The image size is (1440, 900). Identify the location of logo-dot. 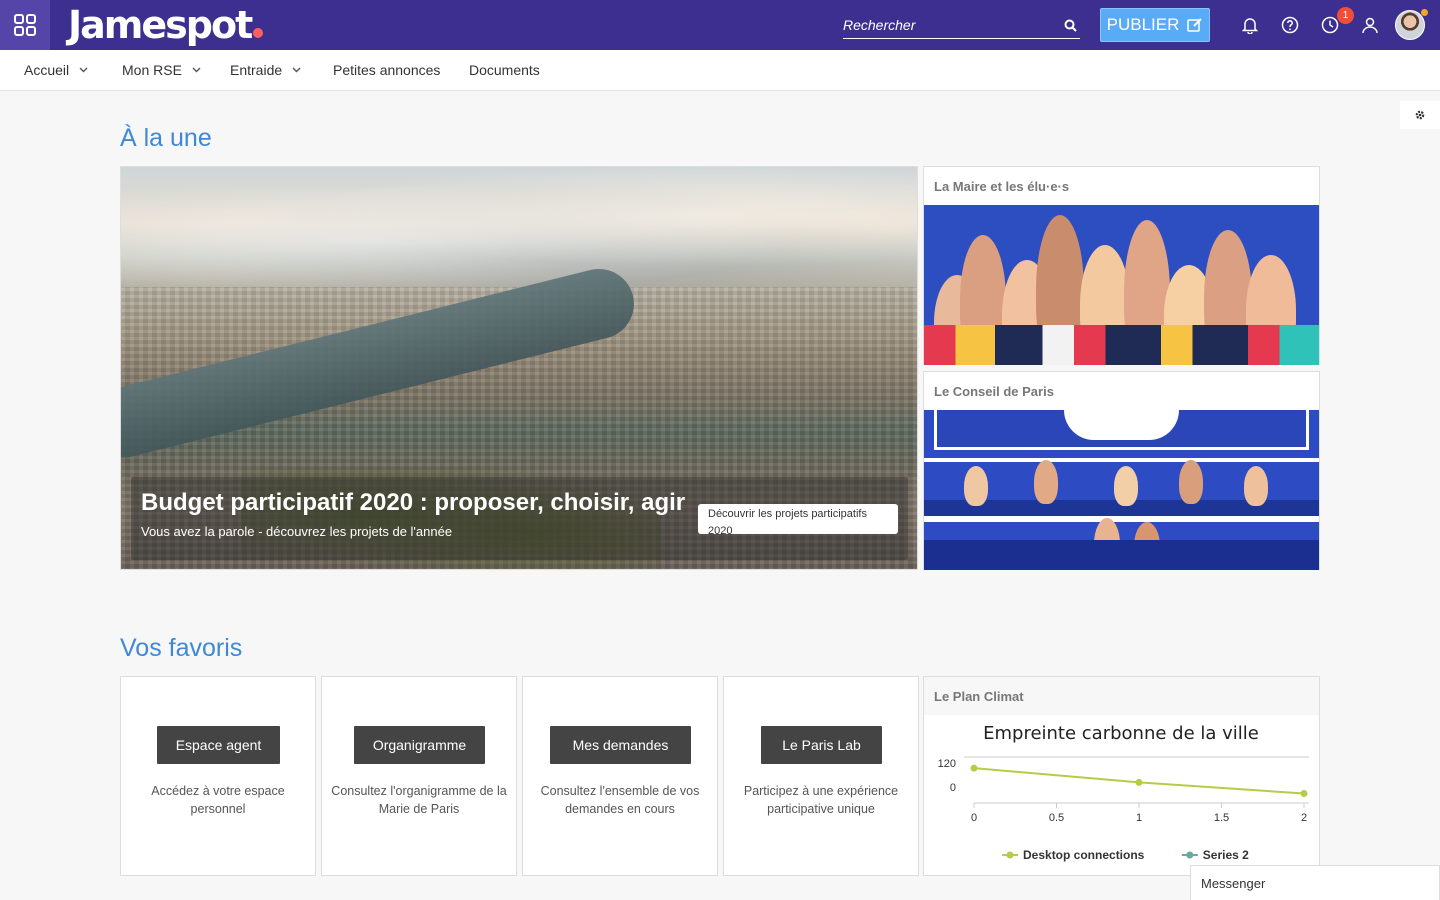
(258, 33).